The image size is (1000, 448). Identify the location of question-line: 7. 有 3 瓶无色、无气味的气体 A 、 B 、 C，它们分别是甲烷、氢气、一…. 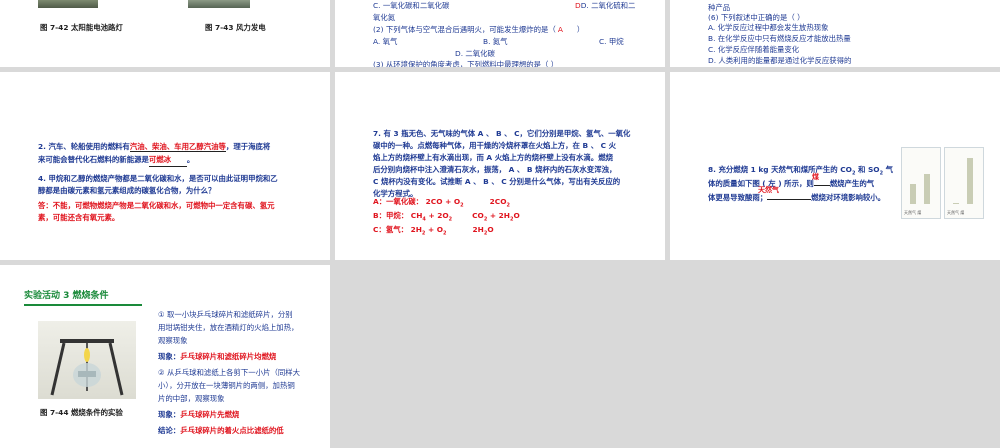
(502, 133).